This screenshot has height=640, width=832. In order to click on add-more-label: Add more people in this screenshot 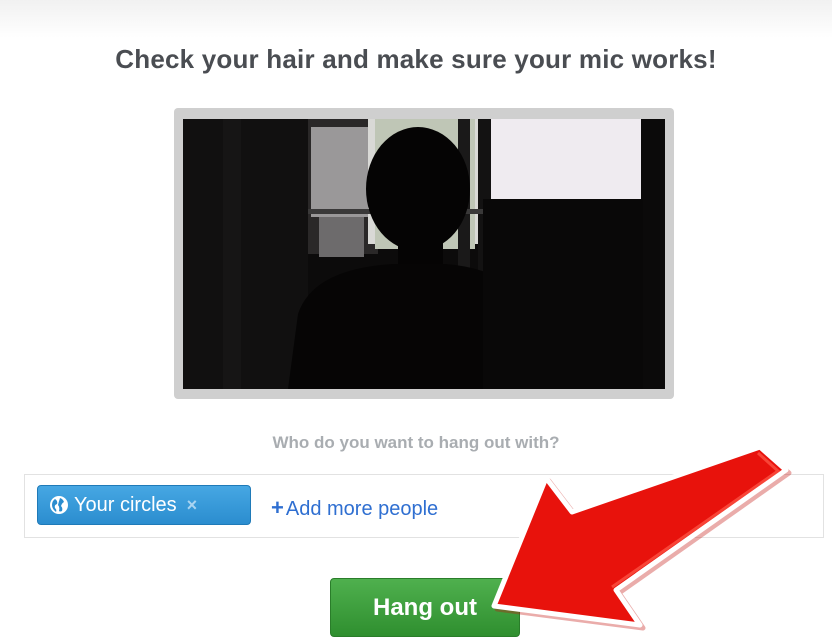, I will do `click(362, 509)`.